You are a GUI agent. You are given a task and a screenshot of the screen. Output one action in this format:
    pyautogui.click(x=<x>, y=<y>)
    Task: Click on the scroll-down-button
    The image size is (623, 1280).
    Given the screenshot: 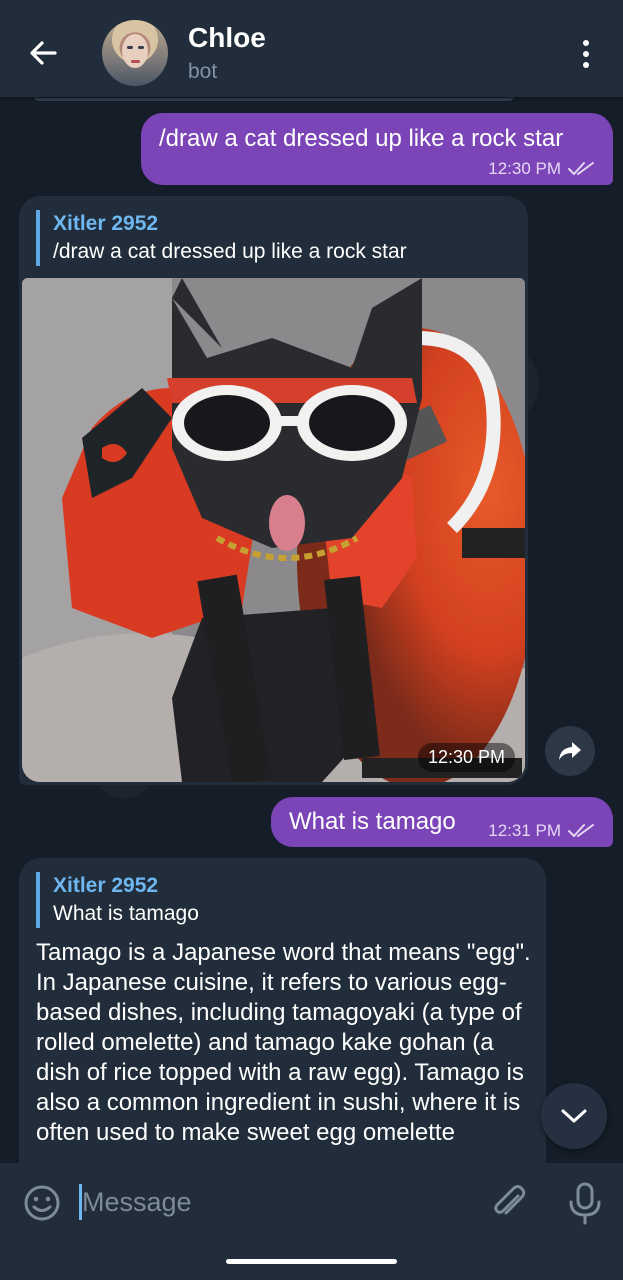 What is the action you would take?
    pyautogui.click(x=574, y=1116)
    